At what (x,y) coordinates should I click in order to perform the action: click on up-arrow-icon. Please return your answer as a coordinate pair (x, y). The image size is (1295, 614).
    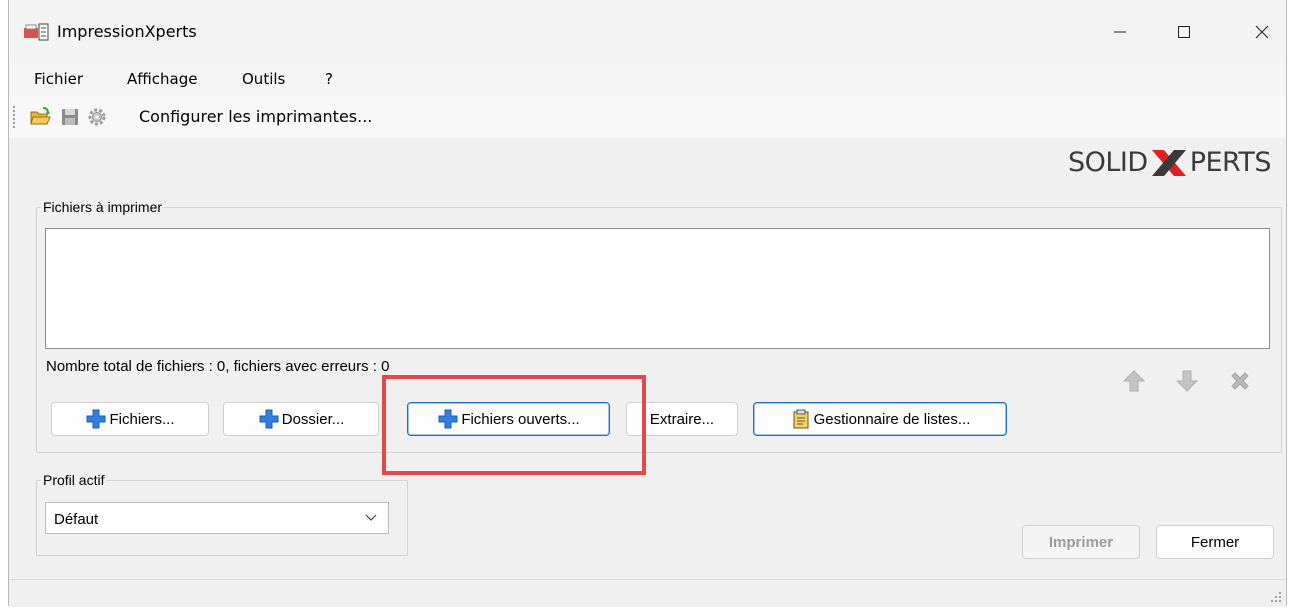
    Looking at the image, I should click on (1134, 381).